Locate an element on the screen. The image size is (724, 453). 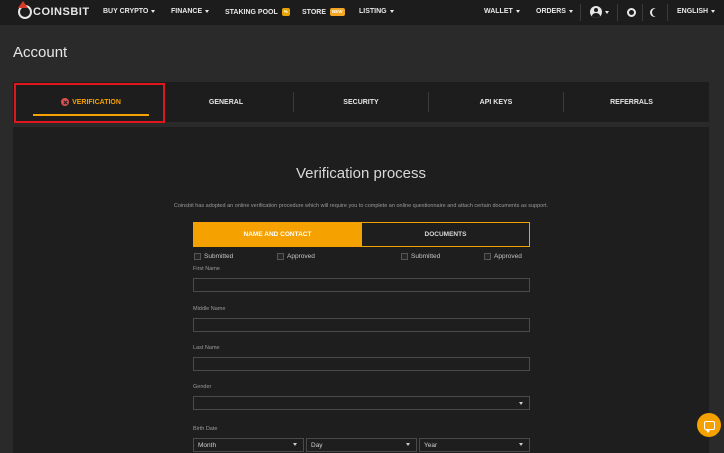
gender-label: Gender is located at coordinates (202, 387).